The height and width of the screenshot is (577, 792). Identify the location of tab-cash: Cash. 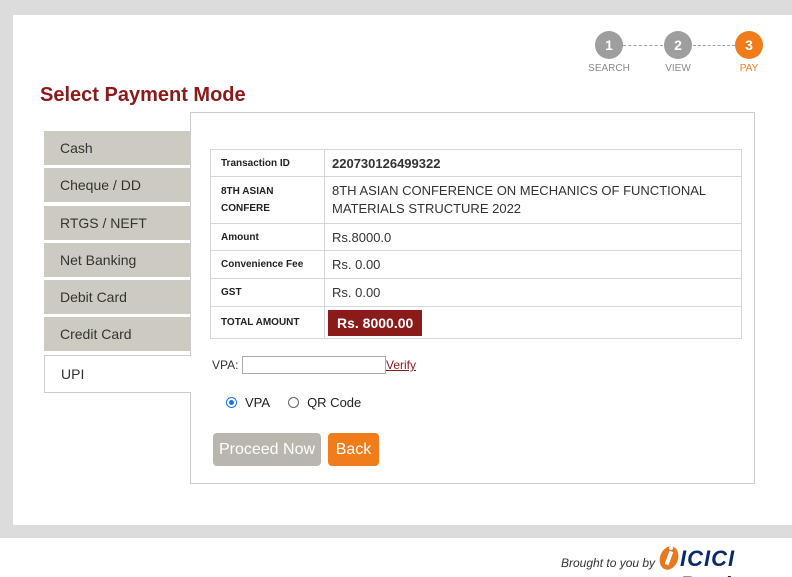
(117, 149).